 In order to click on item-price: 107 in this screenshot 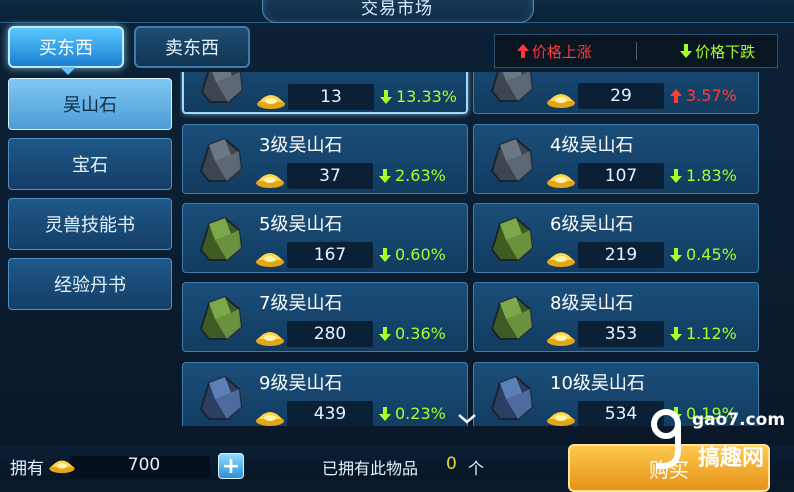, I will do `click(621, 176)`.